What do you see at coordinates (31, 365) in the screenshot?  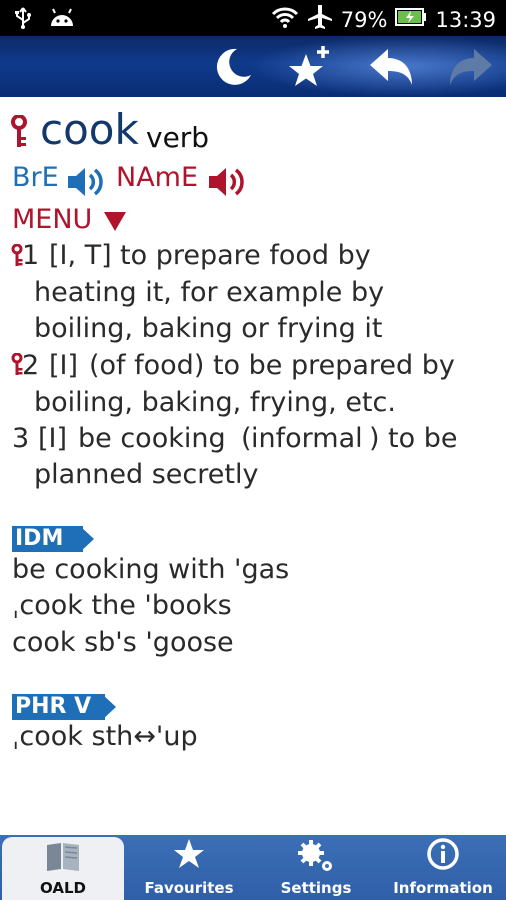 I see `sense-number: 2` at bounding box center [31, 365].